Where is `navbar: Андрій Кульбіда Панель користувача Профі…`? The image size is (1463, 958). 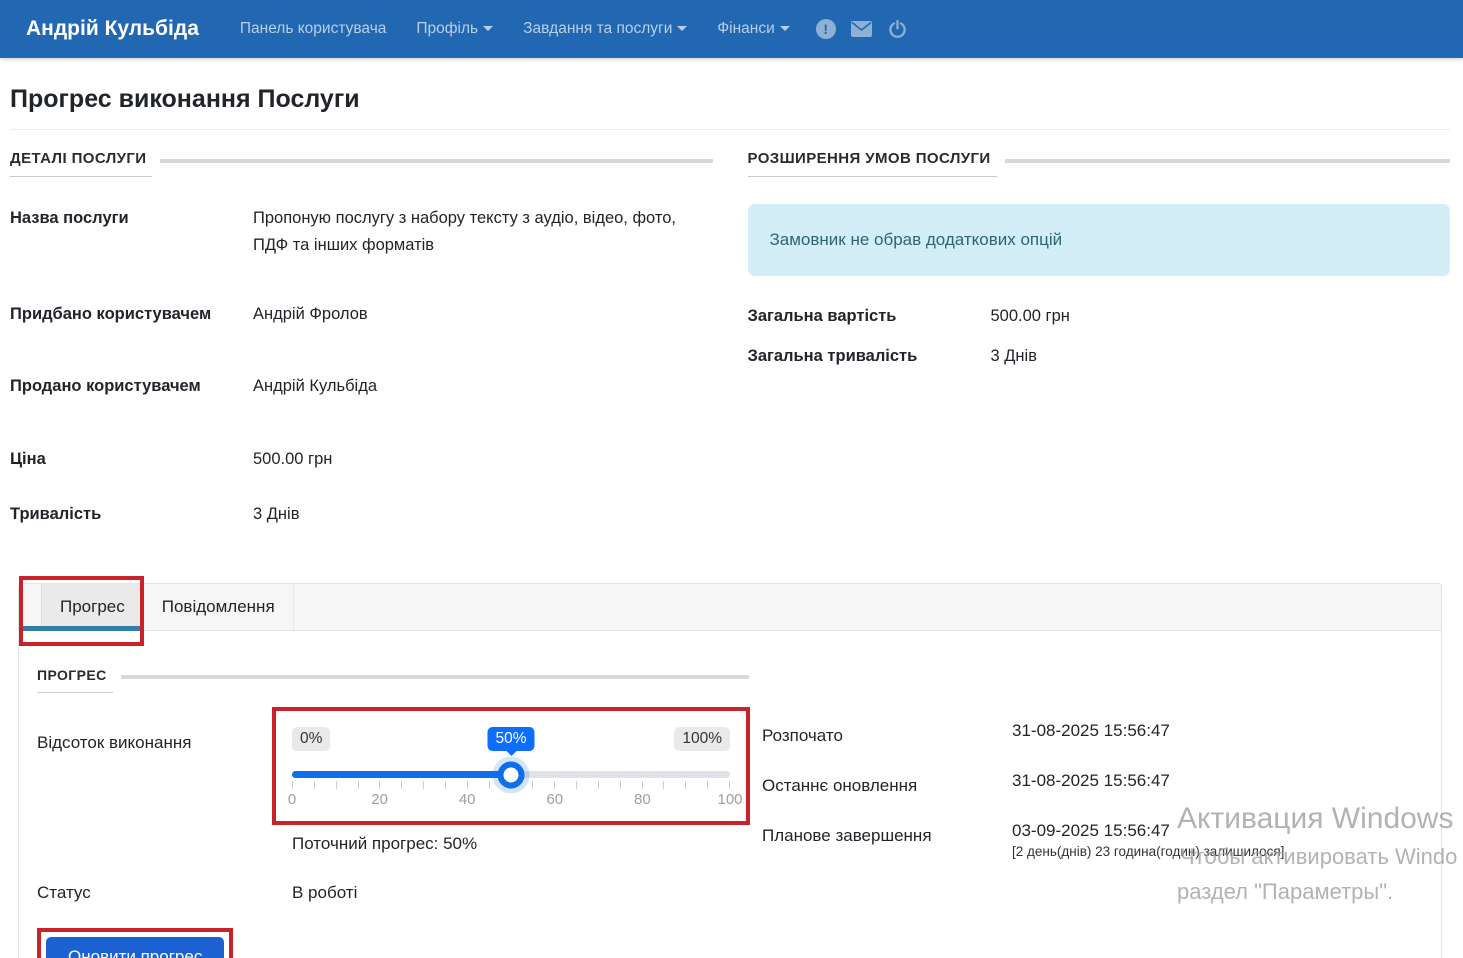 navbar: Андрій Кульбіда Панель користувача Профі… is located at coordinates (731, 29).